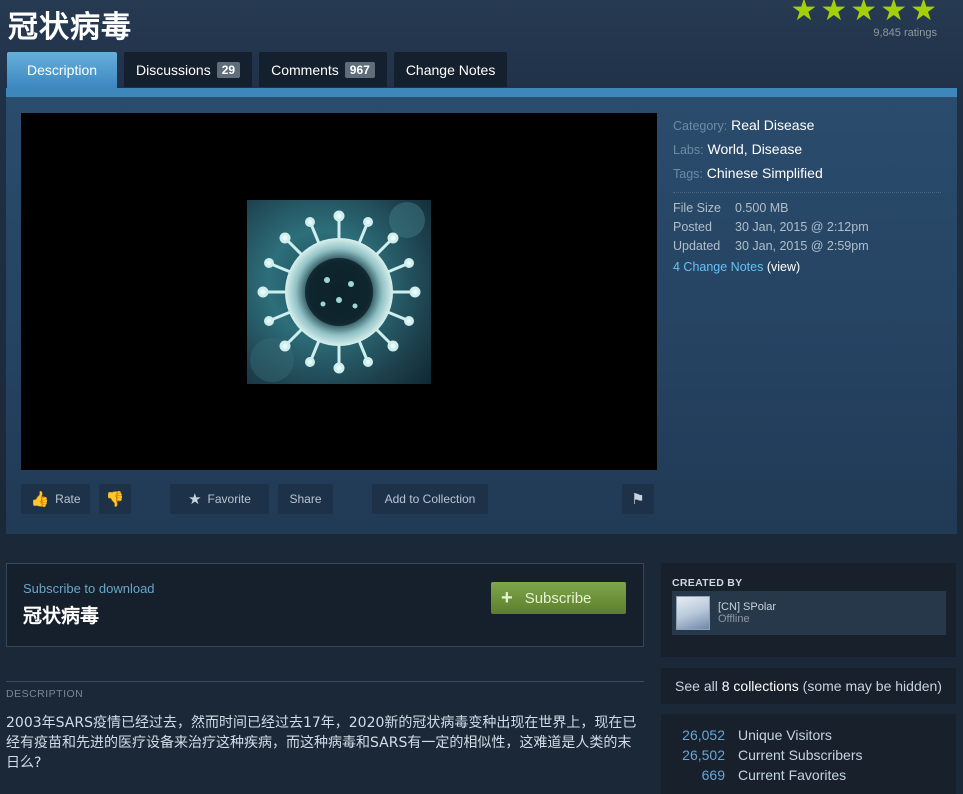 The width and height of the screenshot is (963, 794). Describe the element at coordinates (713, 775) in the screenshot. I see `stats-value: 669` at that location.